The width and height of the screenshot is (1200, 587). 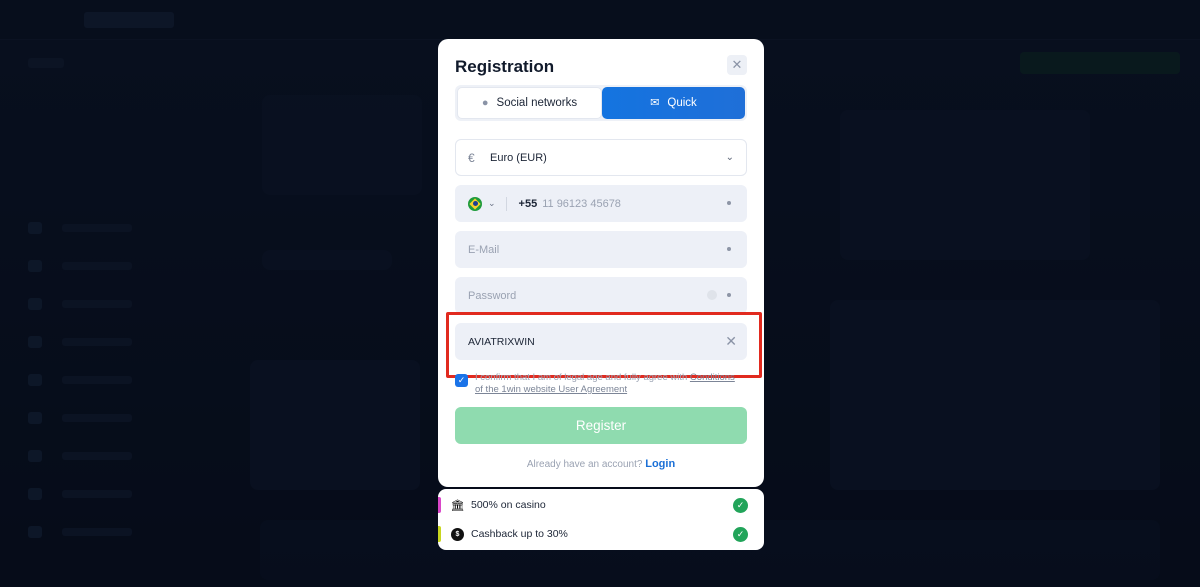 What do you see at coordinates (601, 157) in the screenshot?
I see `currency-select: € Euro (EUR) ⌄` at bounding box center [601, 157].